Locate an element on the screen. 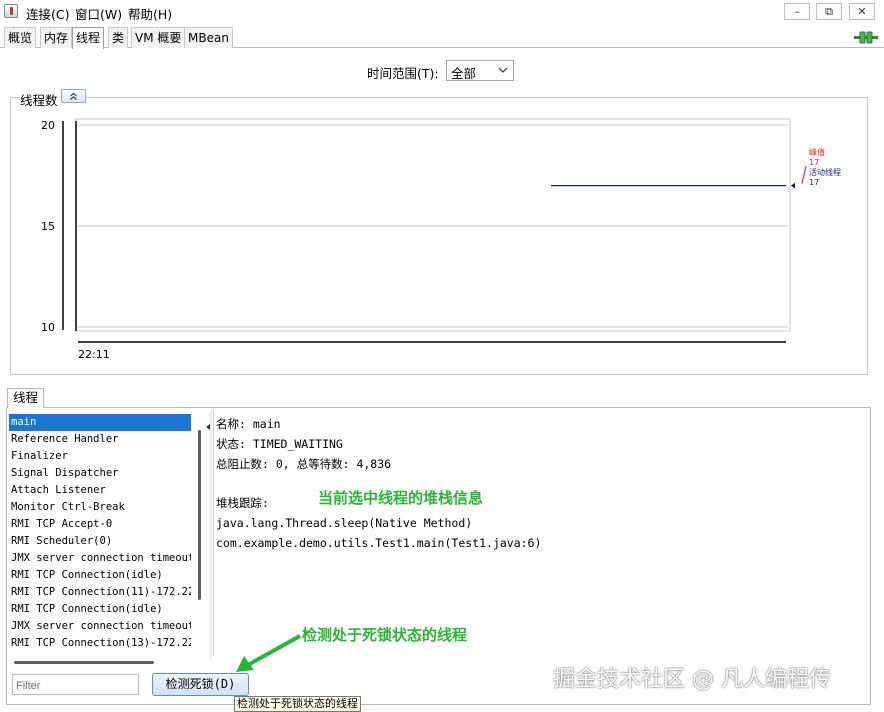 The width and height of the screenshot is (884, 712). y-tick-label: 10 is located at coordinates (48, 327).